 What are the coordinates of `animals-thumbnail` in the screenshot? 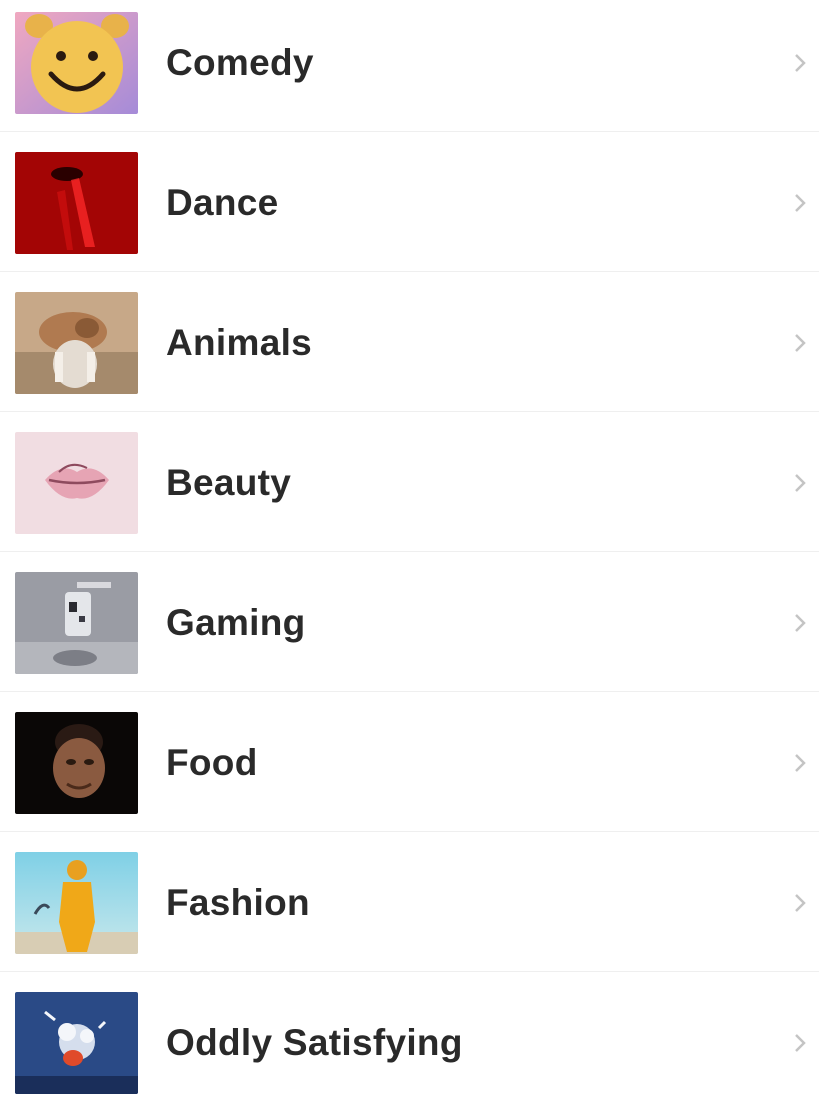 It's located at (76, 343).